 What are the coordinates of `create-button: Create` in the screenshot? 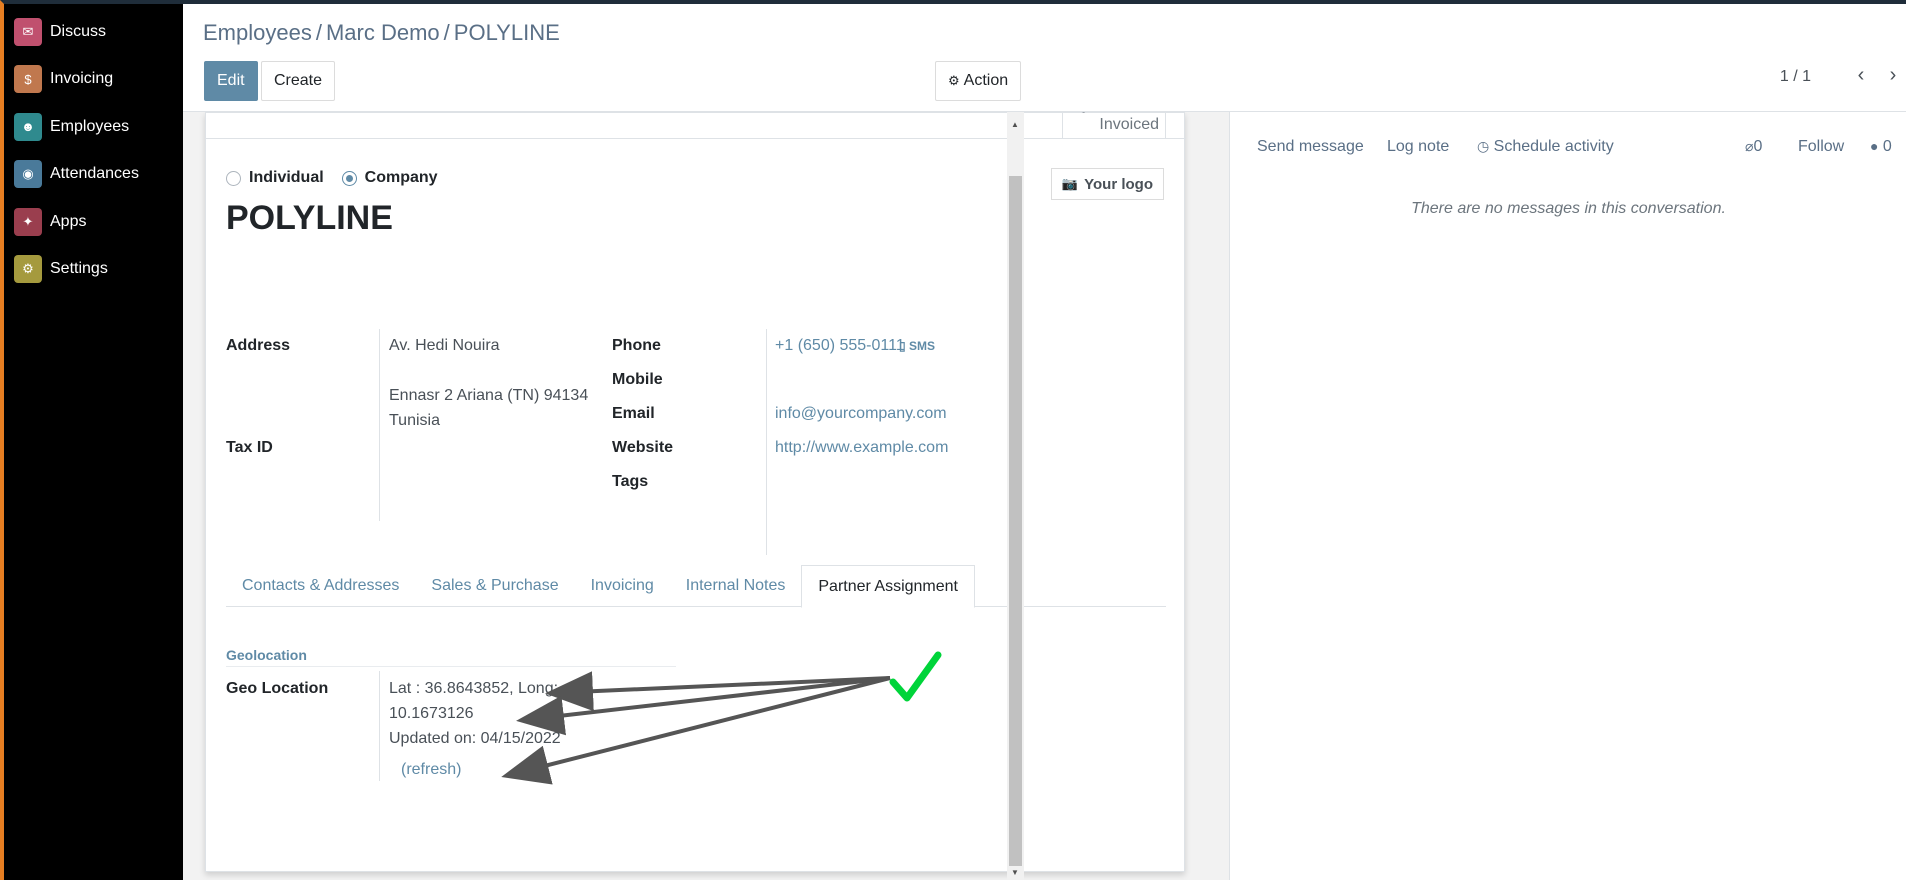 It's located at (298, 81).